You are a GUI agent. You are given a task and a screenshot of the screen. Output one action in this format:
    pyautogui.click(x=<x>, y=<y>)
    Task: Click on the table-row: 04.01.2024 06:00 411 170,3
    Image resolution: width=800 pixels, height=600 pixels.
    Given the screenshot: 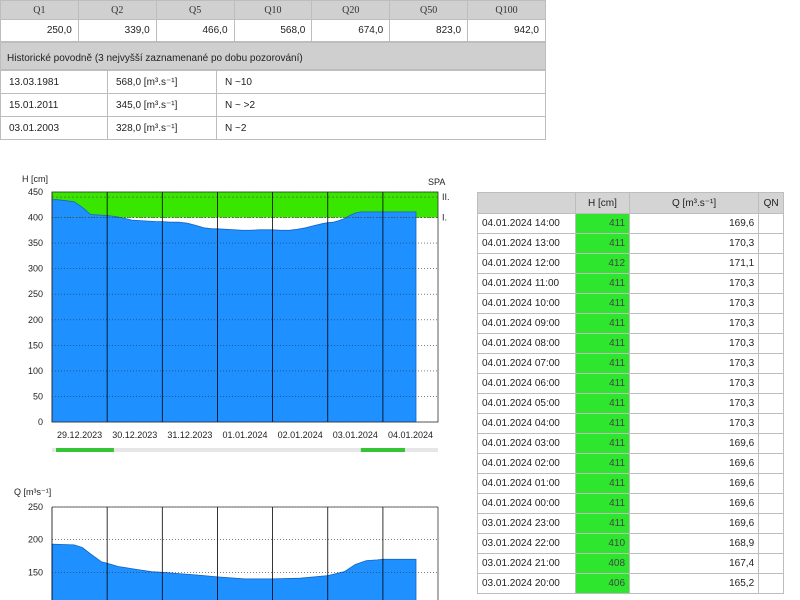 What is the action you would take?
    pyautogui.click(x=630, y=383)
    